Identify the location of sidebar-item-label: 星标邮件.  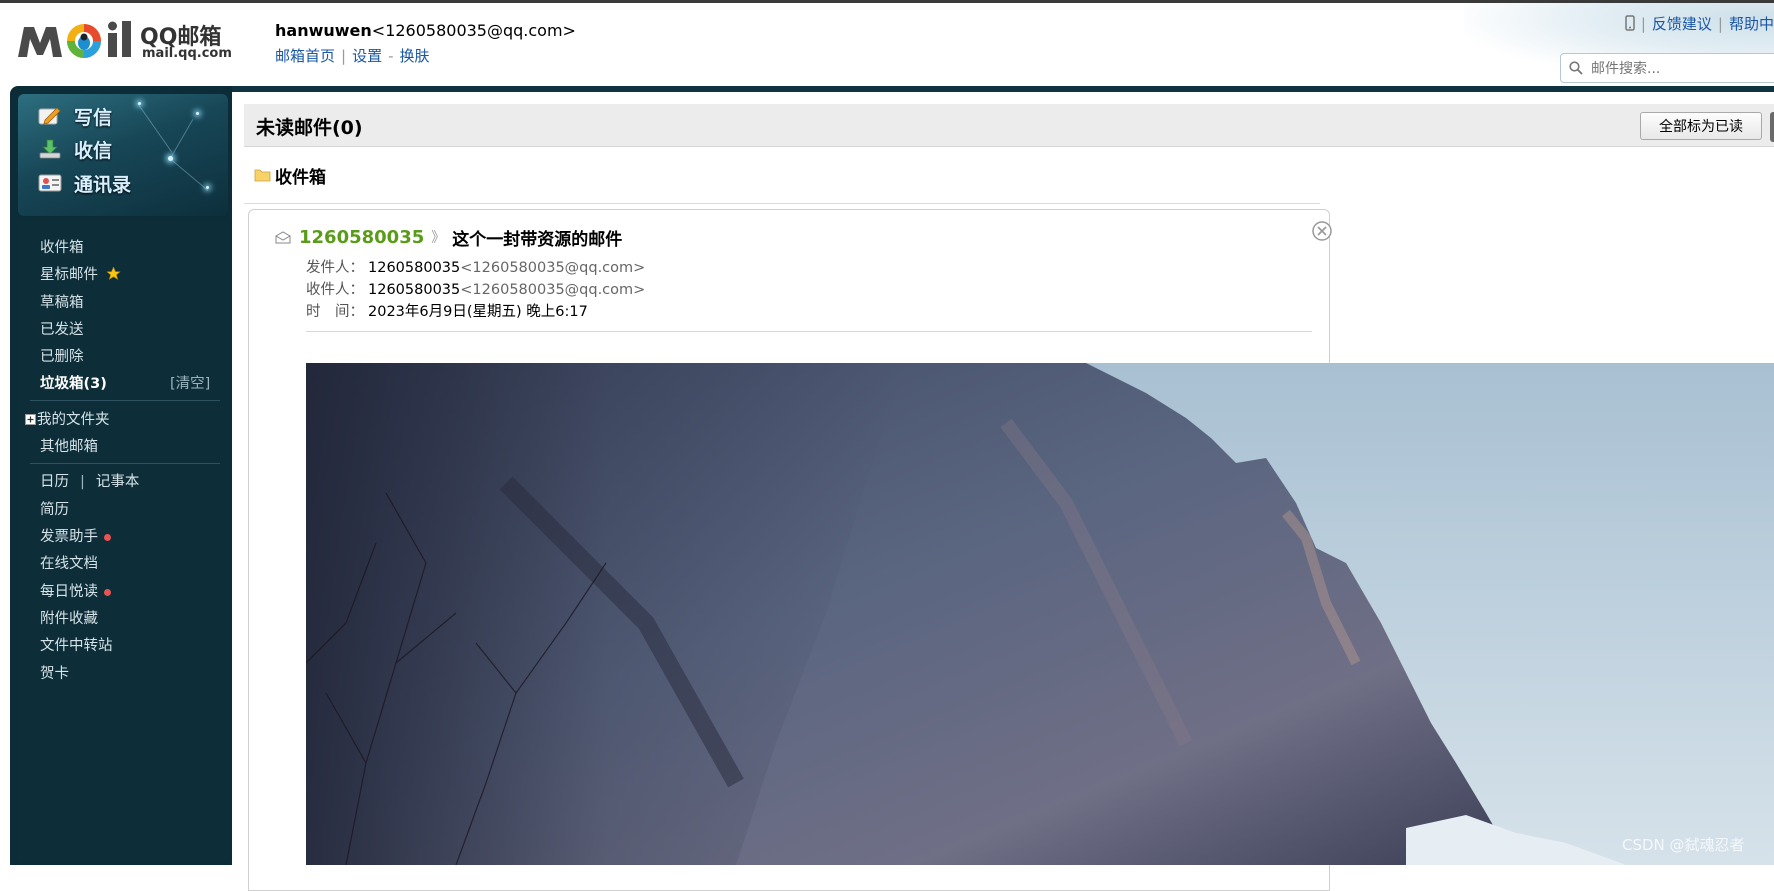
(69, 275).